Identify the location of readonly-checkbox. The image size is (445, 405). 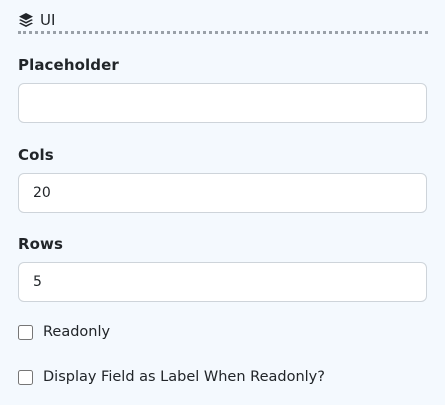
(25, 332).